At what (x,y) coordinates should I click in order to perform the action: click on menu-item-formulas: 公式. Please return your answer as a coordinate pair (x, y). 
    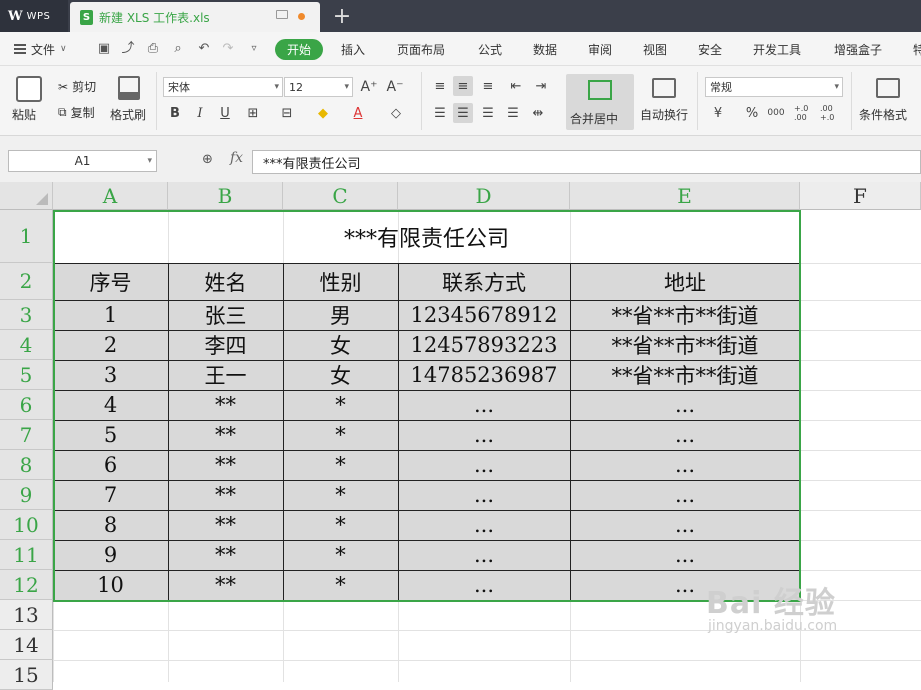
    Looking at the image, I should click on (490, 49).